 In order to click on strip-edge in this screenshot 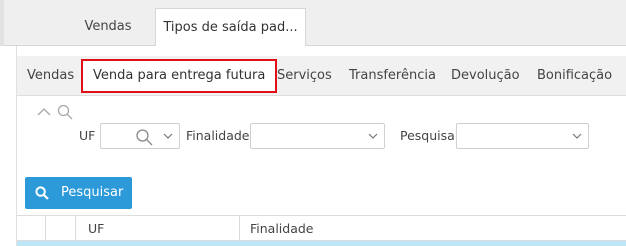, I will do `click(2, 23)`.